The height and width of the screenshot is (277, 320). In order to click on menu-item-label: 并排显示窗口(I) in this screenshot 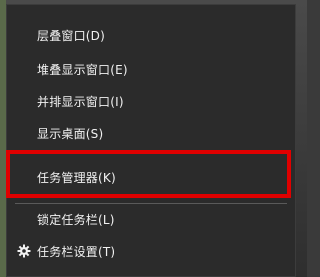, I will do `click(80, 101)`.